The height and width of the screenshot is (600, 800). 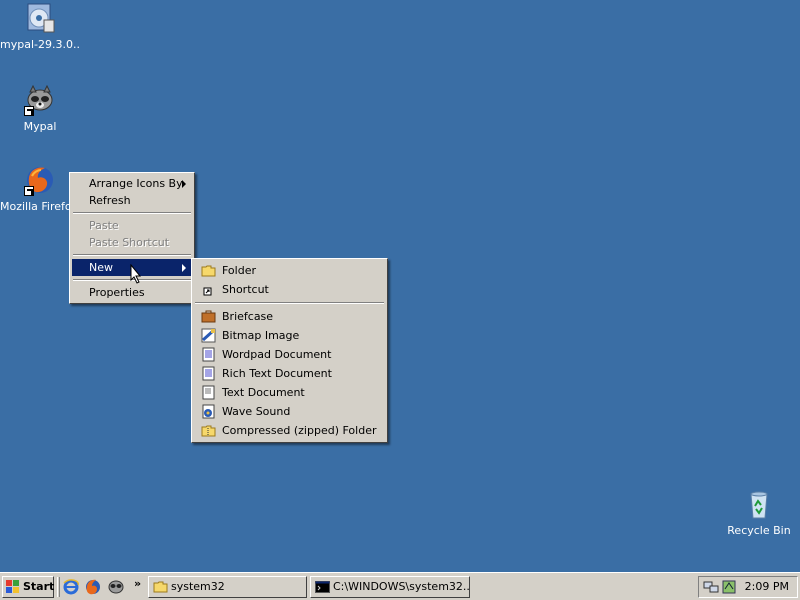 I want to click on wordpad-document-icon, so click(x=208, y=354).